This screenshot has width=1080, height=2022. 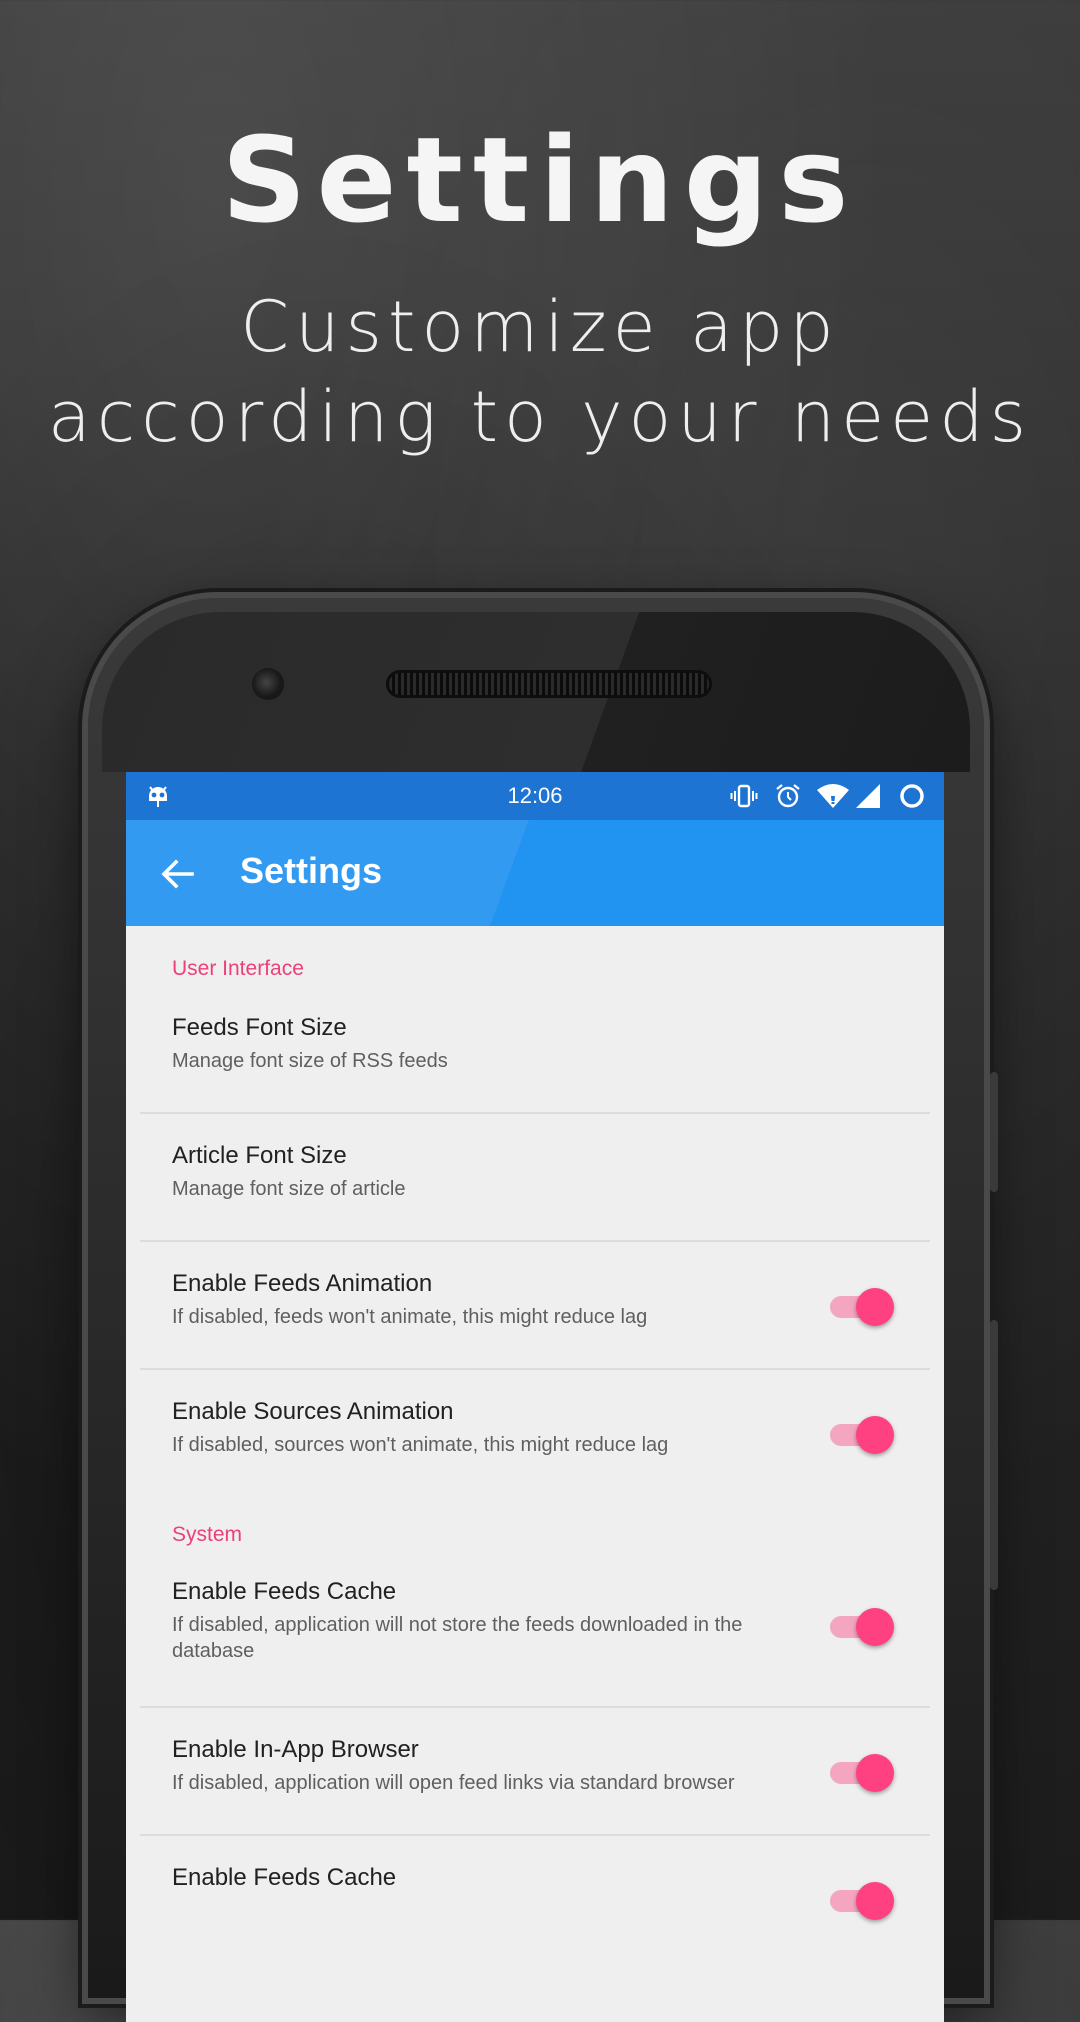 I want to click on volume-button, so click(x=994, y=1132).